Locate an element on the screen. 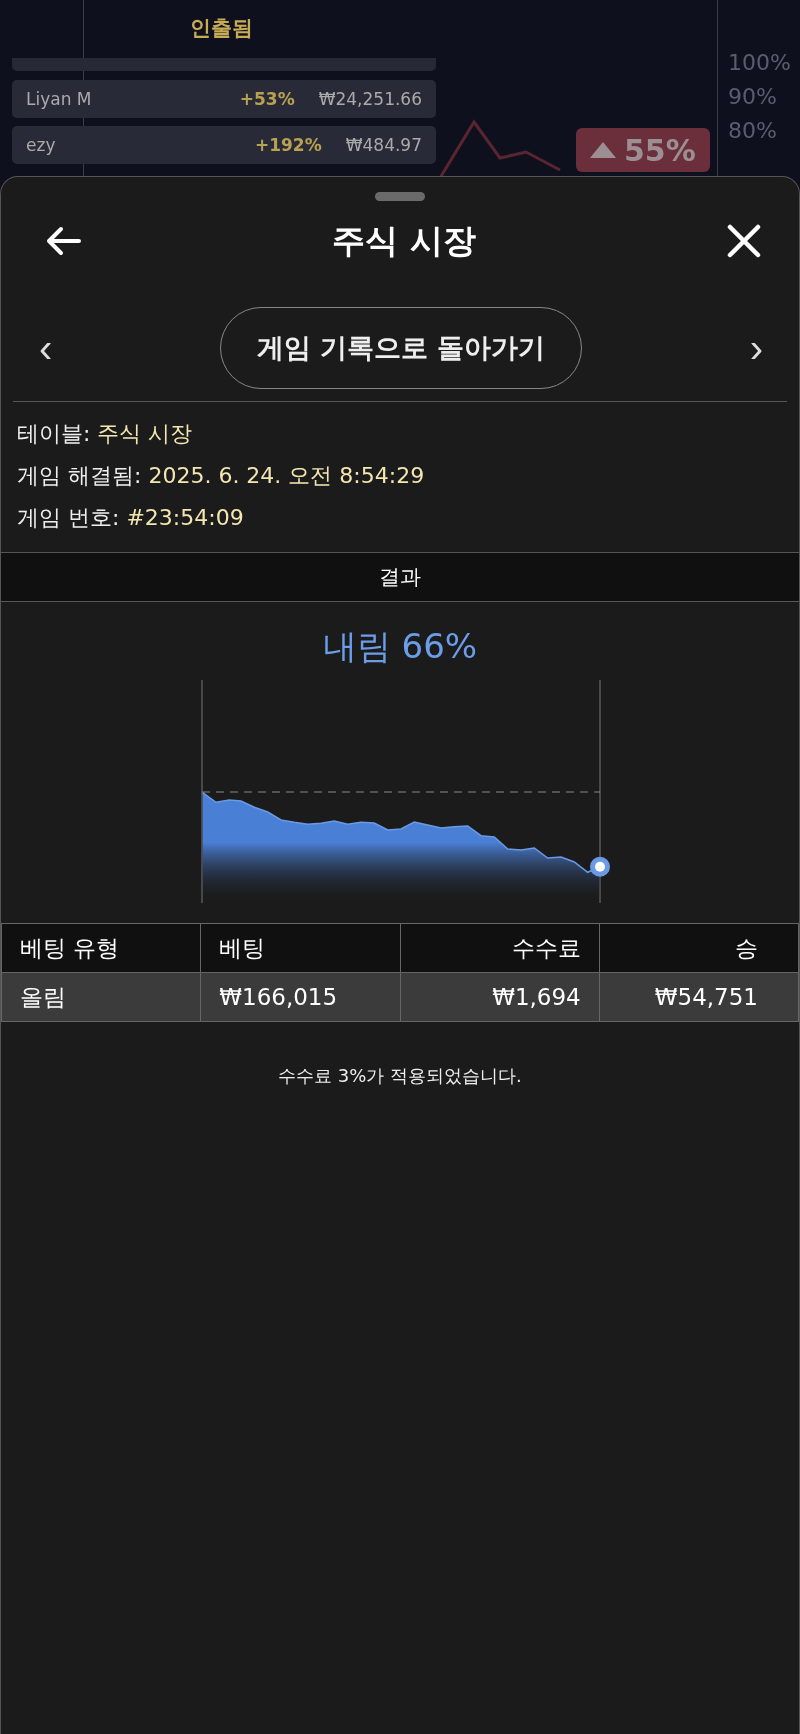 Image resolution: width=800 pixels, height=1734 pixels. info-line: 게임 번호: #23:54:09 is located at coordinates (131, 518).